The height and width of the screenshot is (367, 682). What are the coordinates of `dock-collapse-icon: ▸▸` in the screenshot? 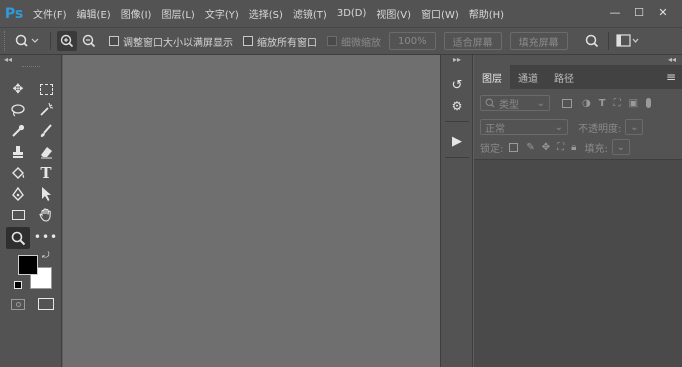 It's located at (457, 59).